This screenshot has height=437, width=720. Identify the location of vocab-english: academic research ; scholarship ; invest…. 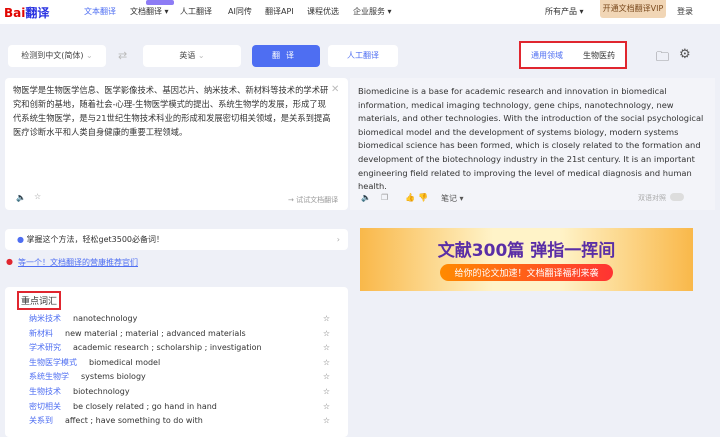
(167, 348).